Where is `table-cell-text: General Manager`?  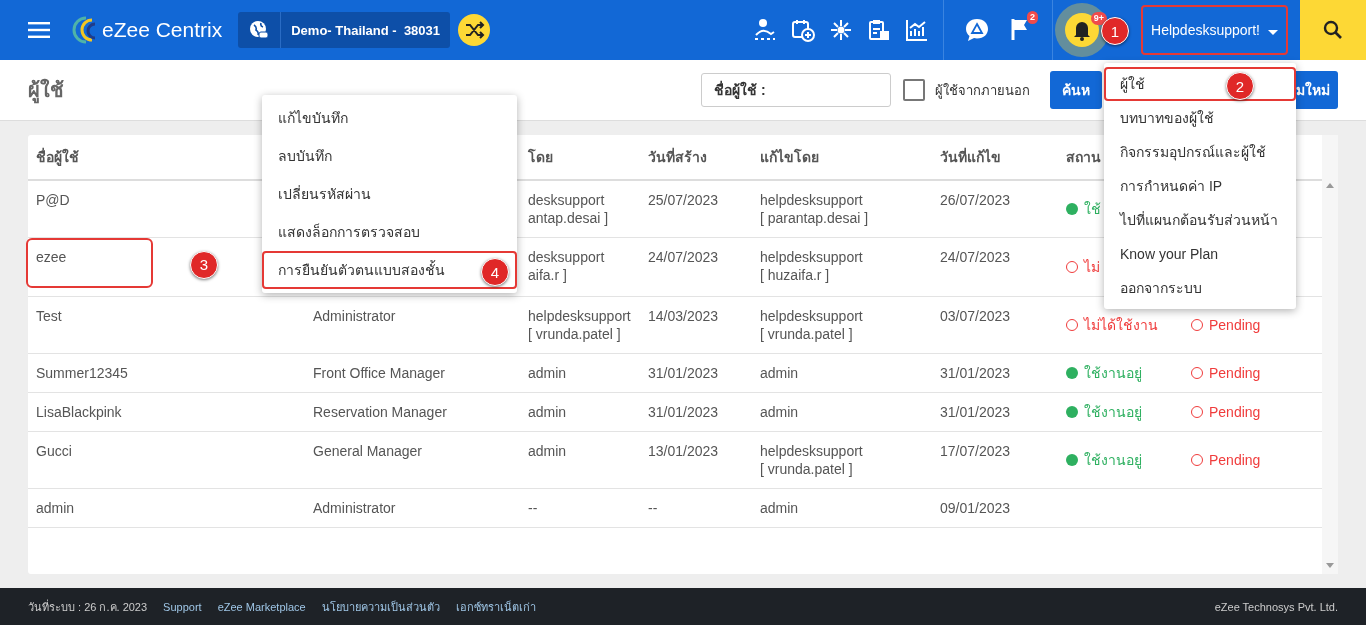
table-cell-text: General Manager is located at coordinates (367, 451).